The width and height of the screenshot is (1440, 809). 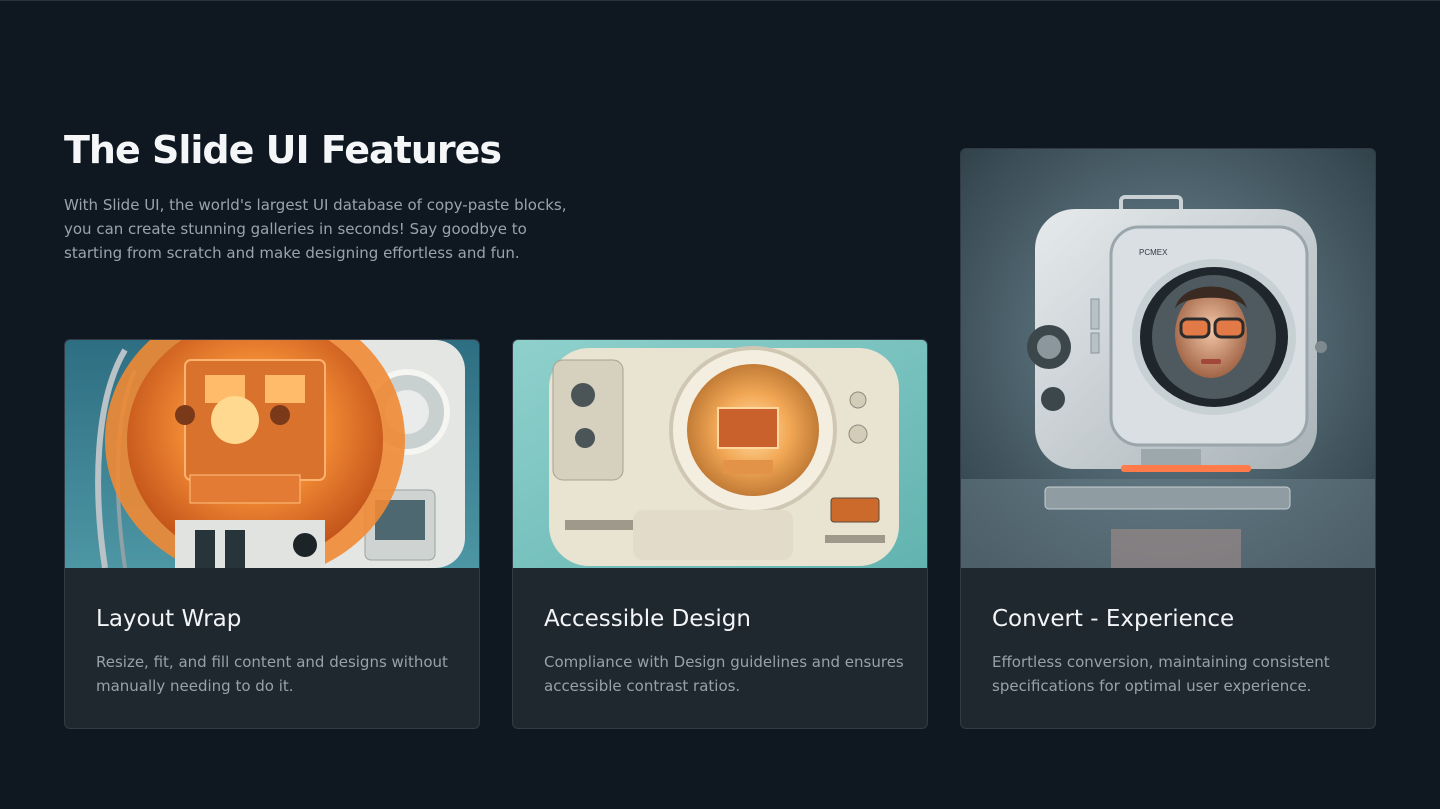 I want to click on feature-image-cream-machine, so click(x=720, y=454).